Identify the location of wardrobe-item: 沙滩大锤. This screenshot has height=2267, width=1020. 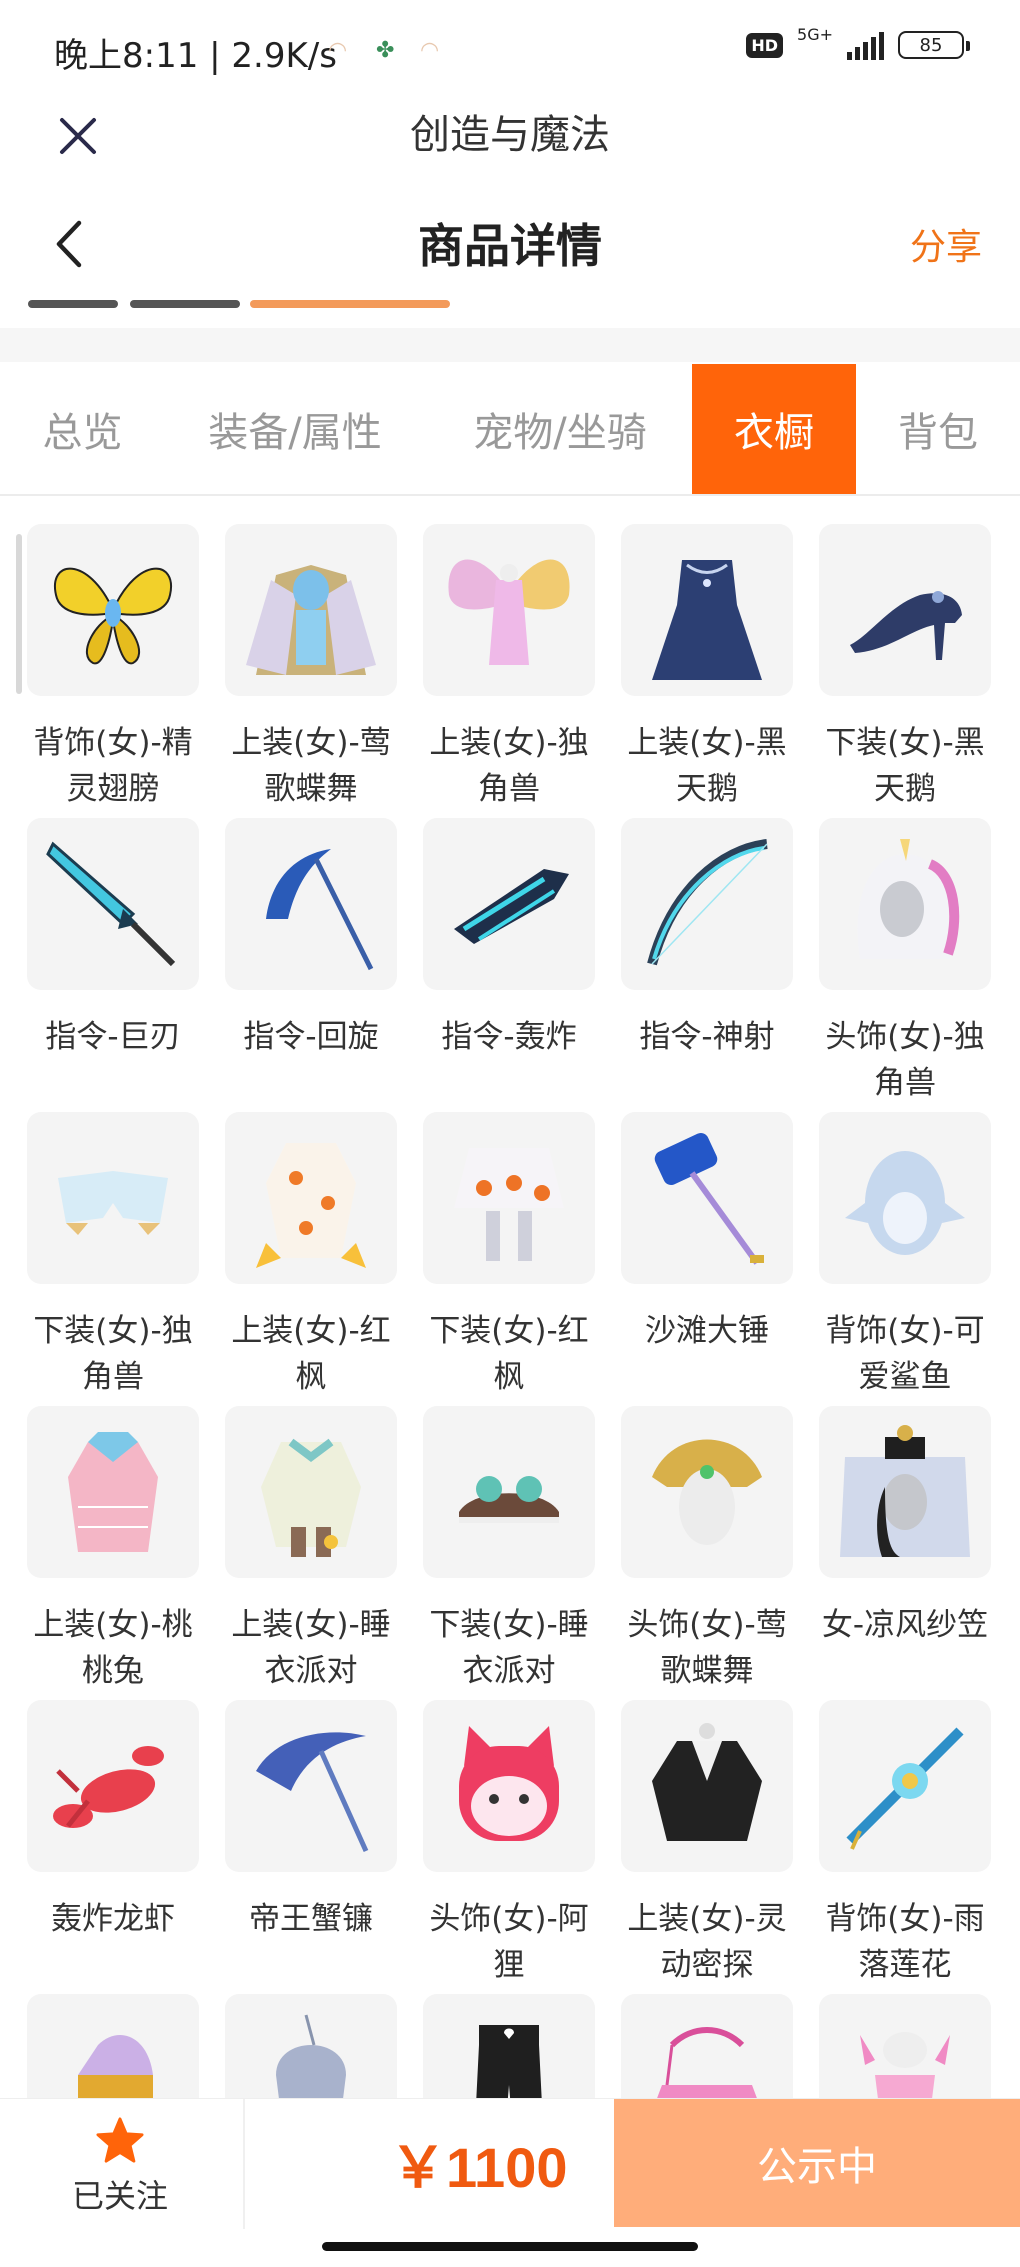
(711, 1247).